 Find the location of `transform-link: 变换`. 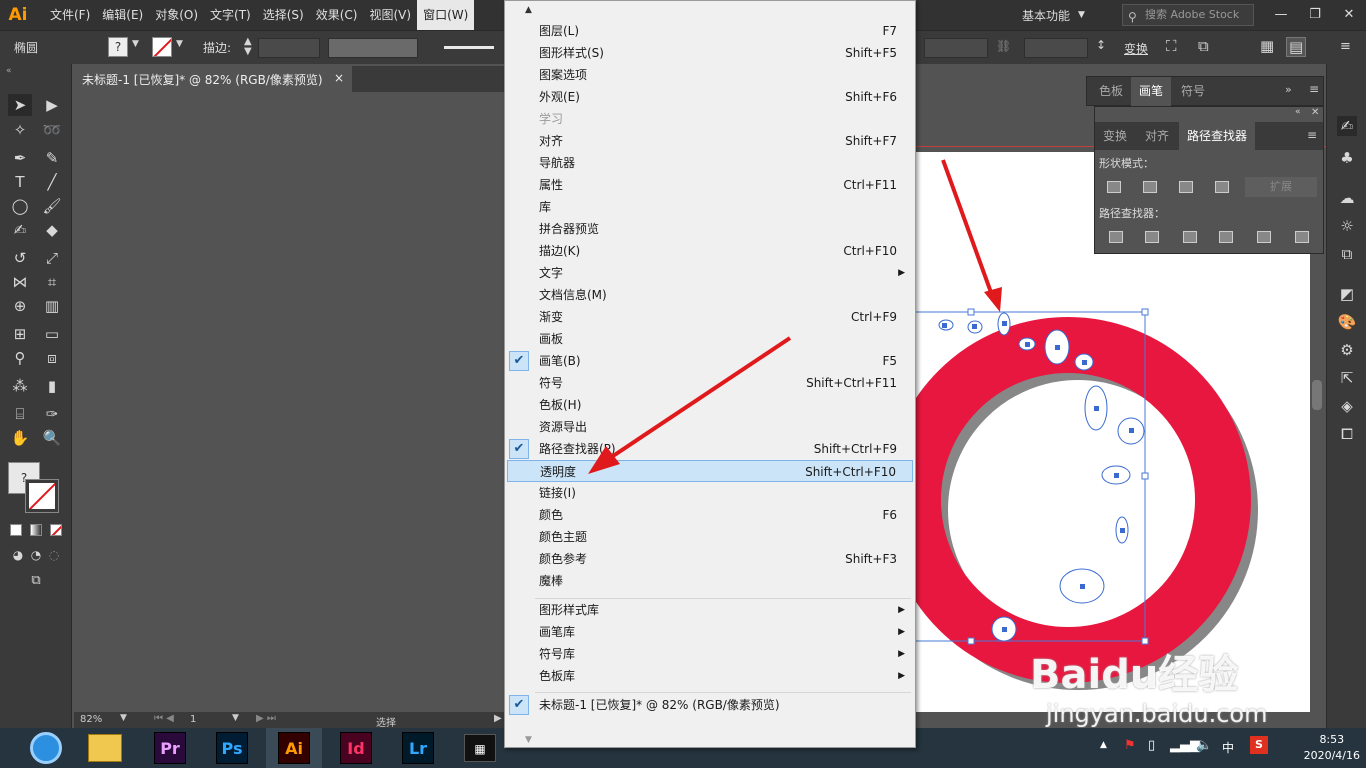

transform-link: 变换 is located at coordinates (1136, 48).